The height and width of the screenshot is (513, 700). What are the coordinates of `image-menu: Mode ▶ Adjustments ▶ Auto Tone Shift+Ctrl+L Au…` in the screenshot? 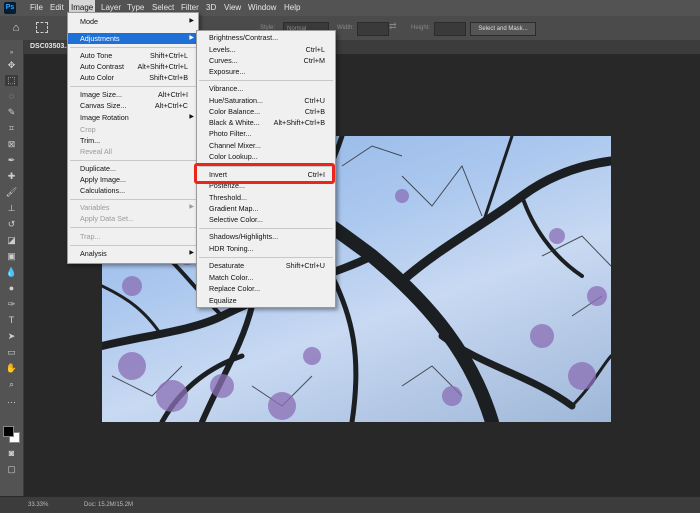 It's located at (133, 138).